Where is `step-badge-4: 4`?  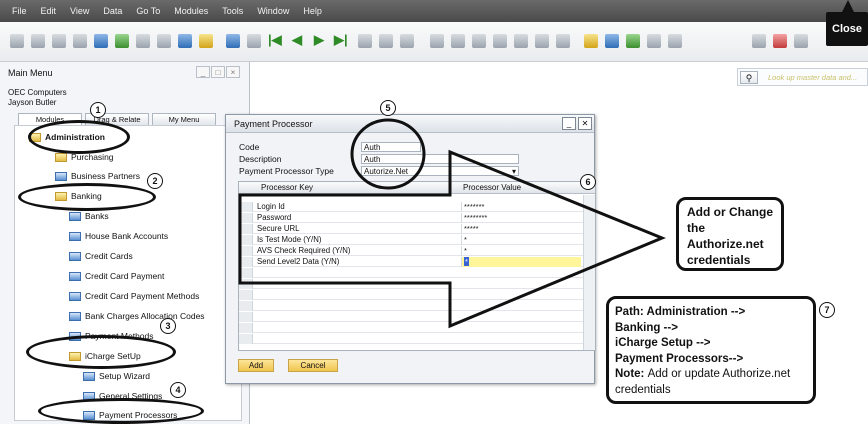 step-badge-4: 4 is located at coordinates (178, 390).